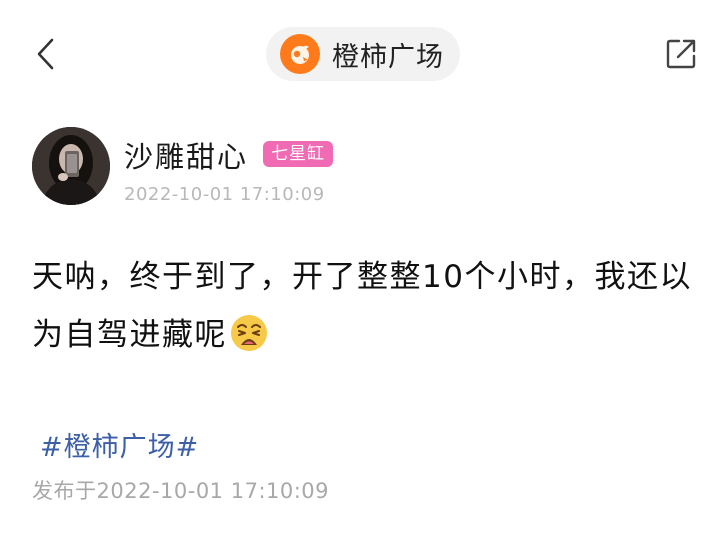 The height and width of the screenshot is (545, 720). What do you see at coordinates (300, 54) in the screenshot?
I see `topic-logo-icon` at bounding box center [300, 54].